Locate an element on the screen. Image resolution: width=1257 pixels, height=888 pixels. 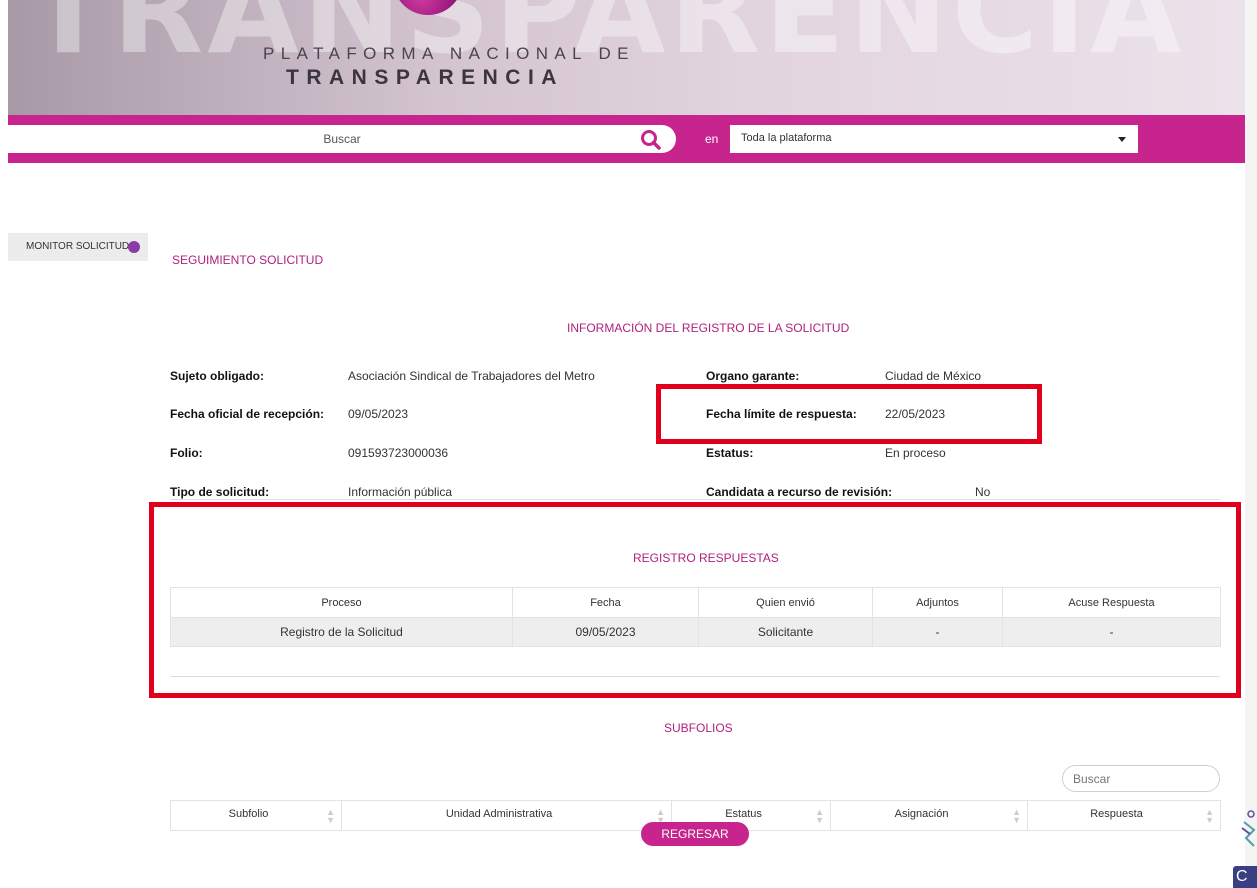
global-search-input is located at coordinates (342, 139).